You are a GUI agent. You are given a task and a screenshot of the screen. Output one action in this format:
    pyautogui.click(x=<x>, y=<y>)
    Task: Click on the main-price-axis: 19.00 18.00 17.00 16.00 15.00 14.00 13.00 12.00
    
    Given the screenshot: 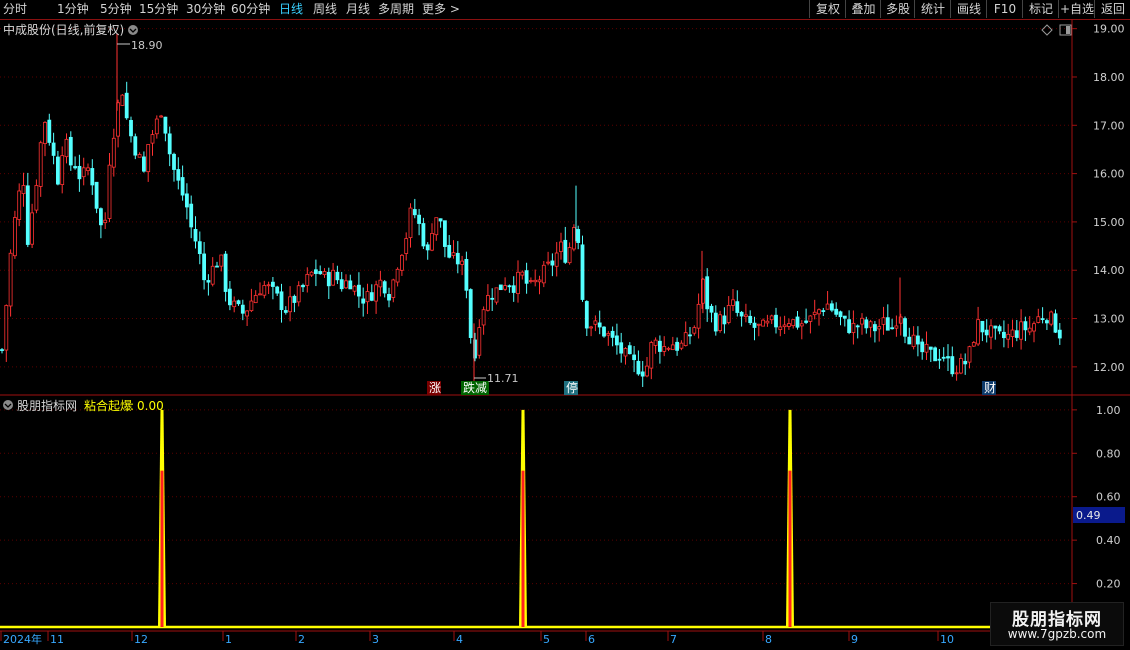 What is the action you would take?
    pyautogui.click(x=1098, y=198)
    